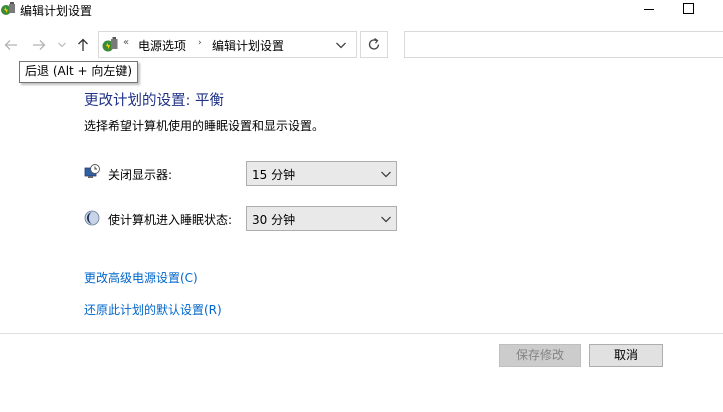 This screenshot has height=412, width=723. Describe the element at coordinates (321, 173) in the screenshot. I see `turn-off-display-select: 15 分钟` at that location.